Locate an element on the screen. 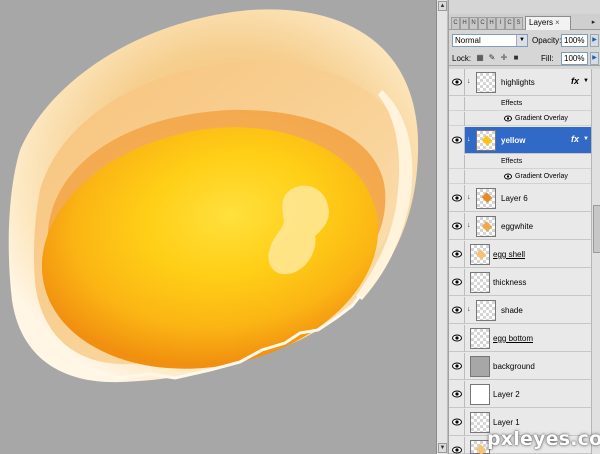  layer-row-highlights: ↓ highlights fx ▼ is located at coordinates (520, 82).